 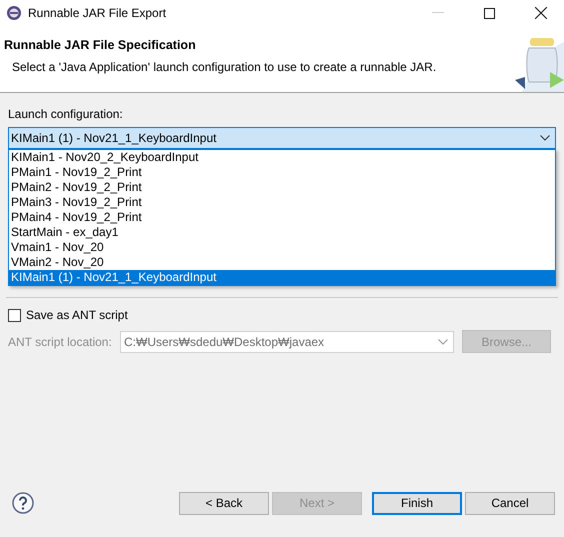 What do you see at coordinates (282, 217) in the screenshot?
I see `dropdown-option: PMain4 - Nov19_2_Print` at bounding box center [282, 217].